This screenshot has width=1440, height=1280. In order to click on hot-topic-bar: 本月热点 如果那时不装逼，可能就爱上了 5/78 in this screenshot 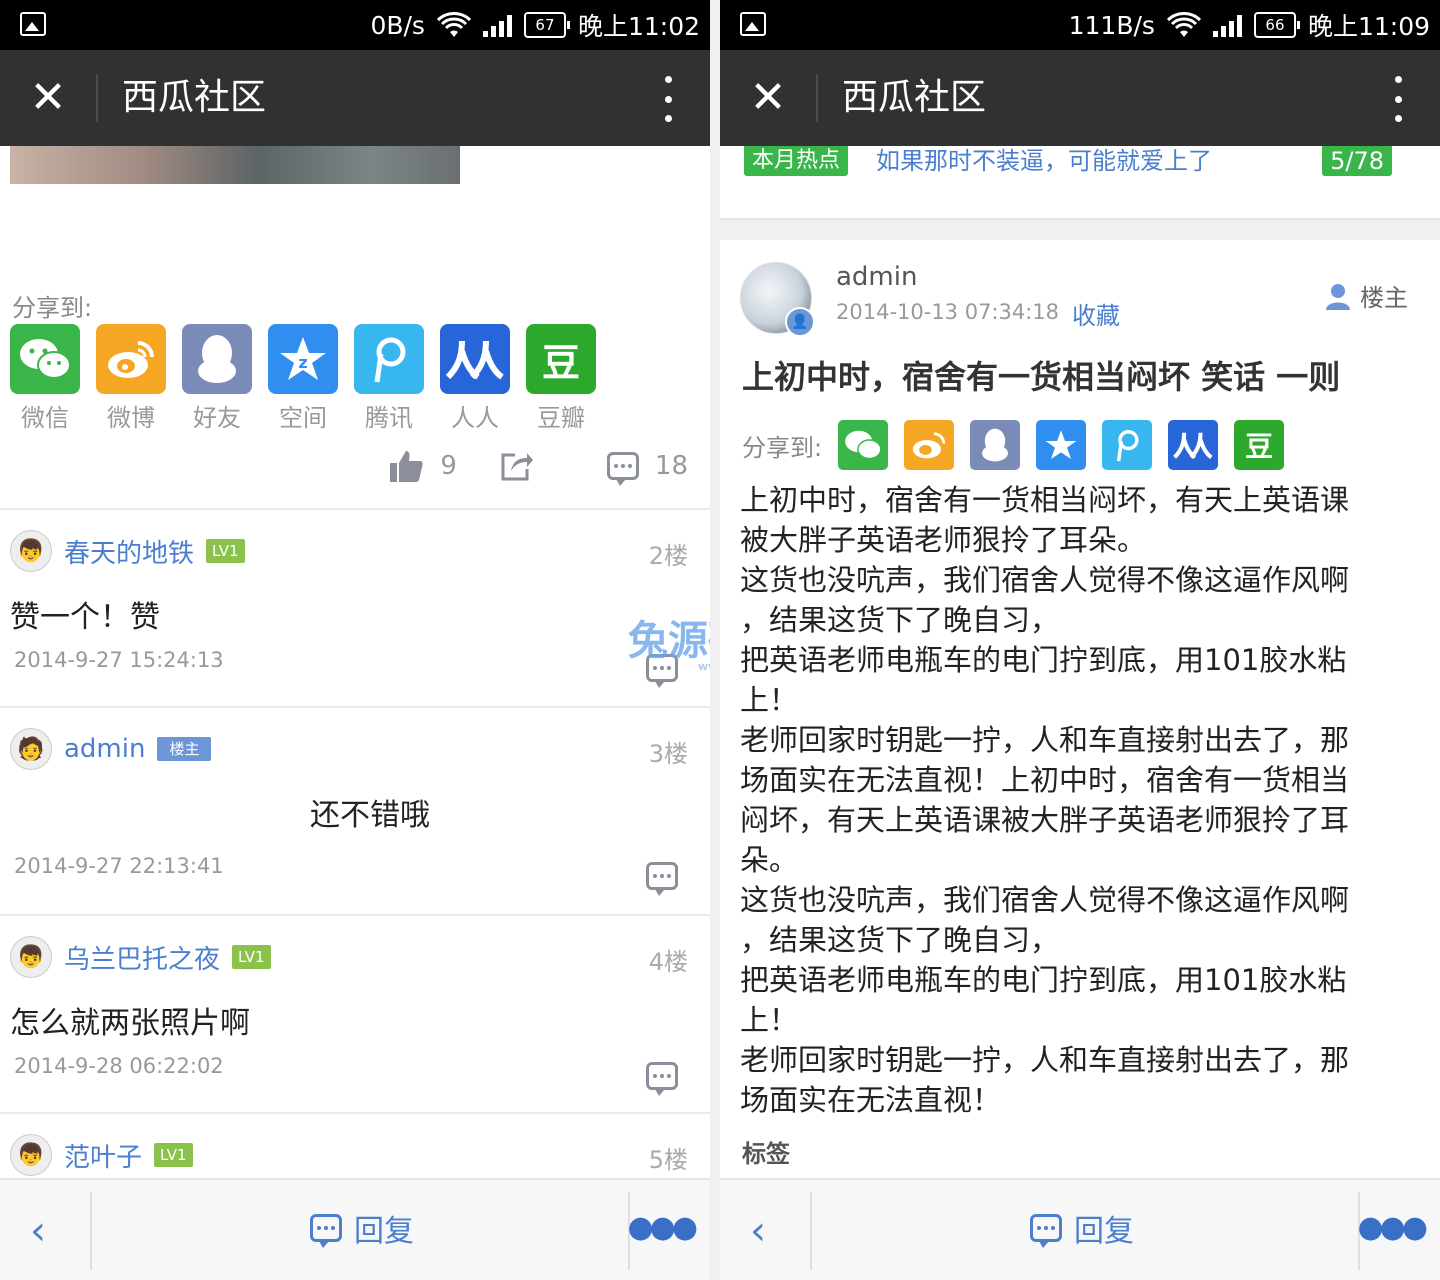, I will do `click(1080, 183)`.